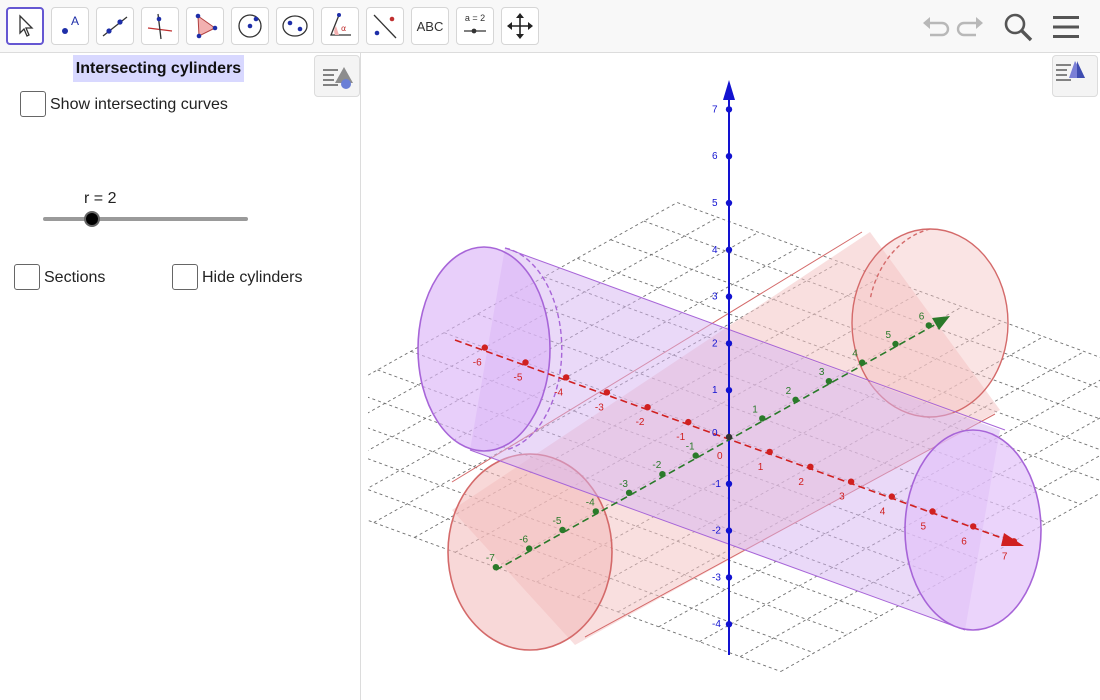 The width and height of the screenshot is (1100, 700). I want to click on conic-tool-button, so click(295, 26).